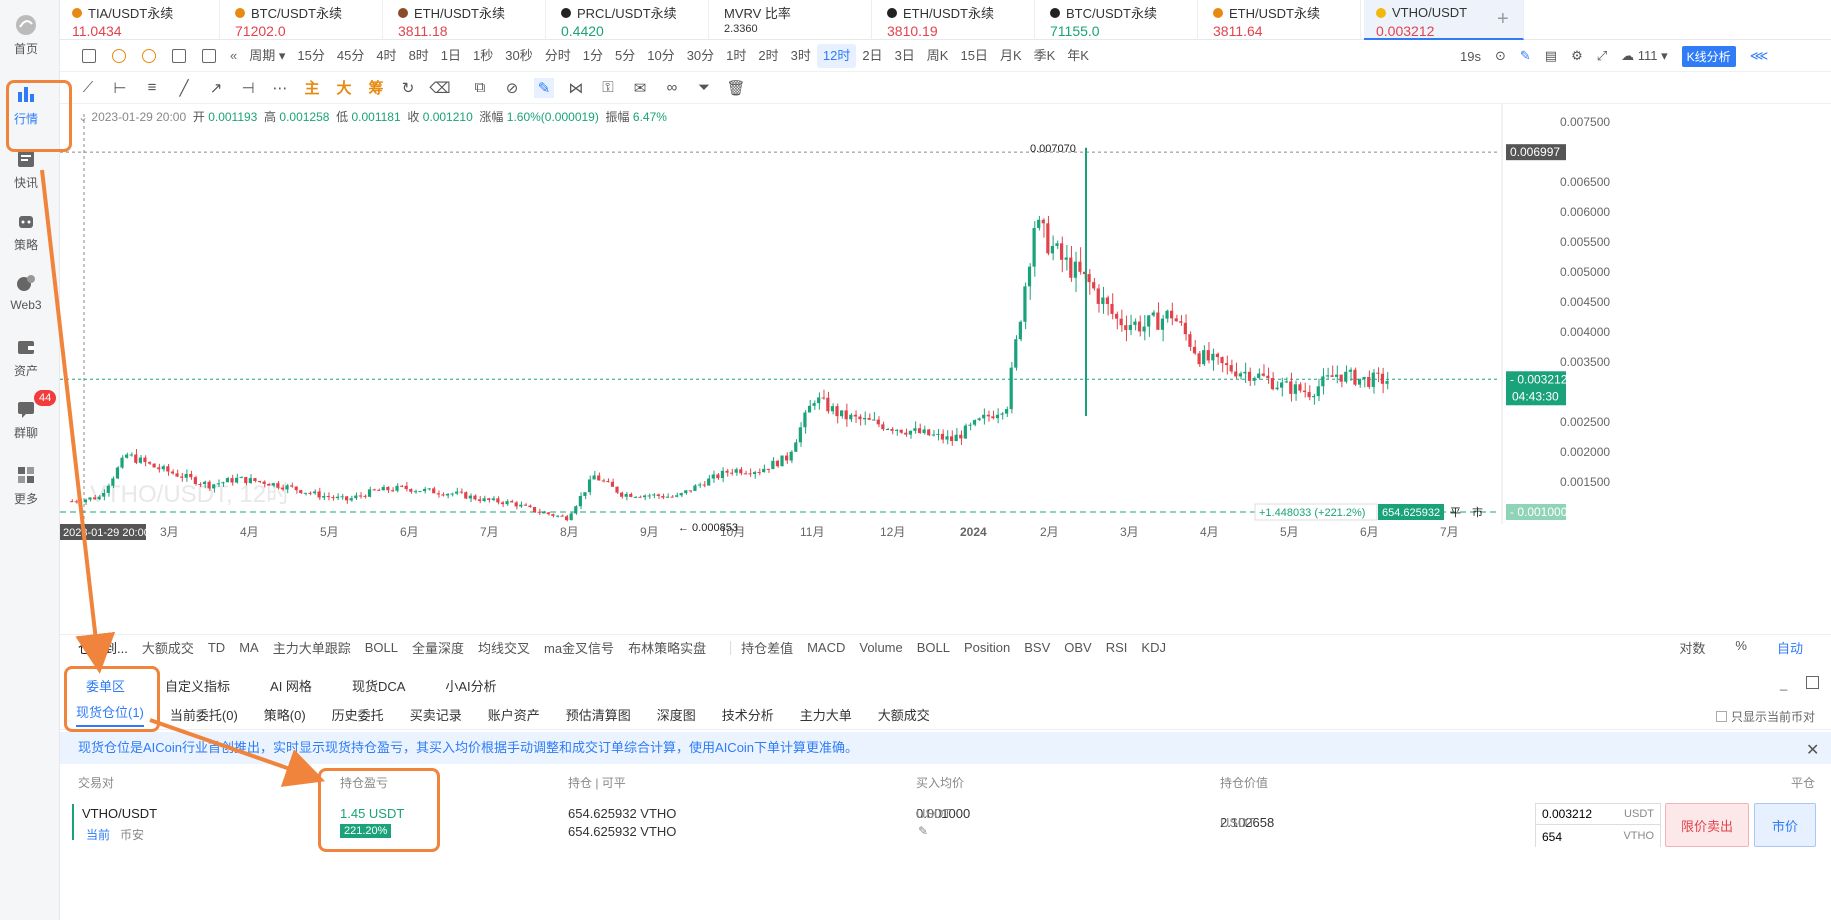 Image resolution: width=1831 pixels, height=920 pixels. Describe the element at coordinates (183, 478) in the screenshot. I see `annotation-arrows` at that location.